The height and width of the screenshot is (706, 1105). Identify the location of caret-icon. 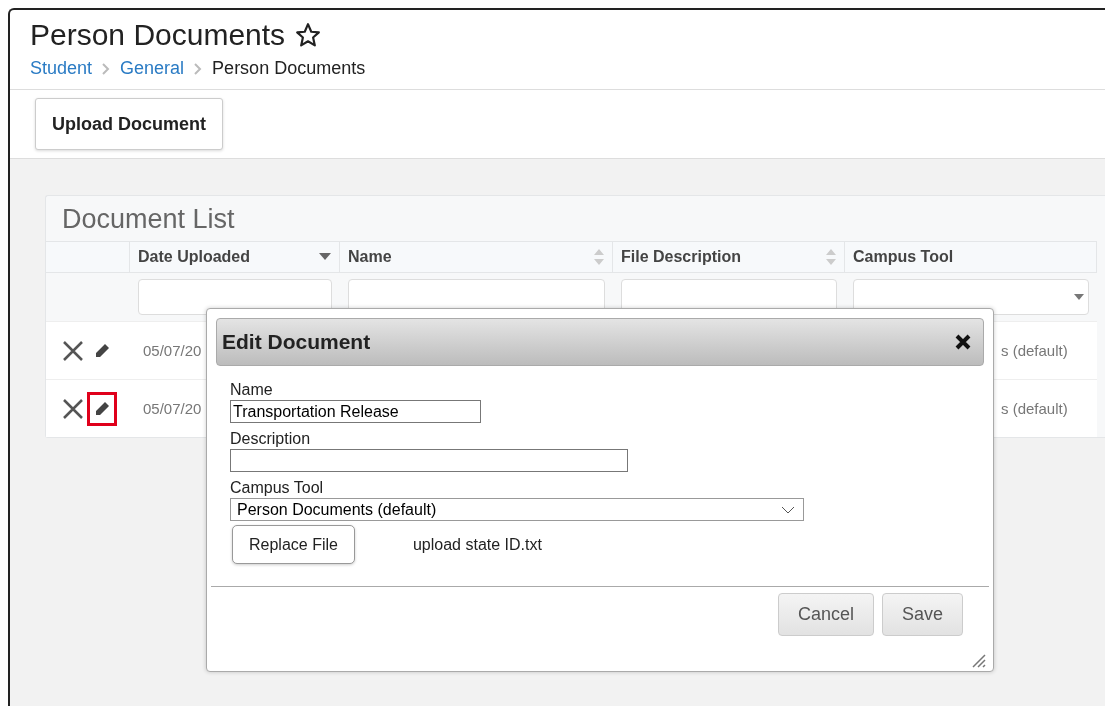
(1079, 297).